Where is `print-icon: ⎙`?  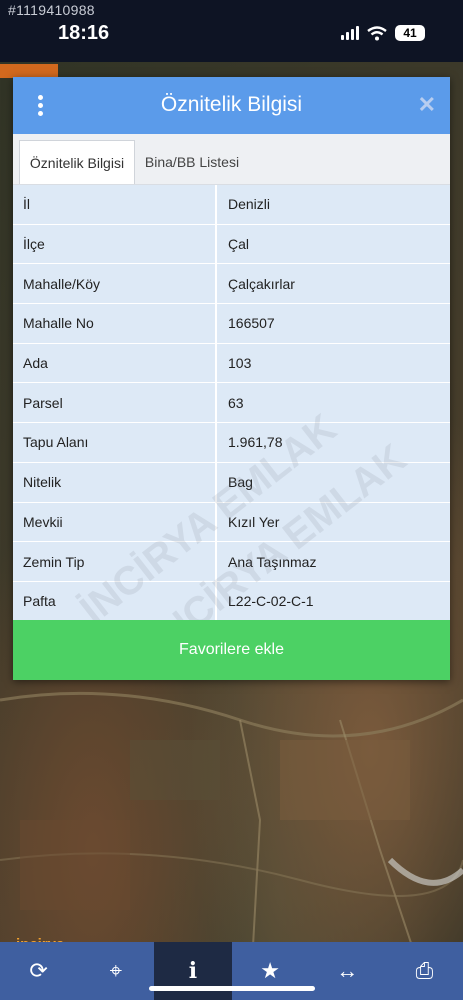
print-icon: ⎙ is located at coordinates (424, 971).